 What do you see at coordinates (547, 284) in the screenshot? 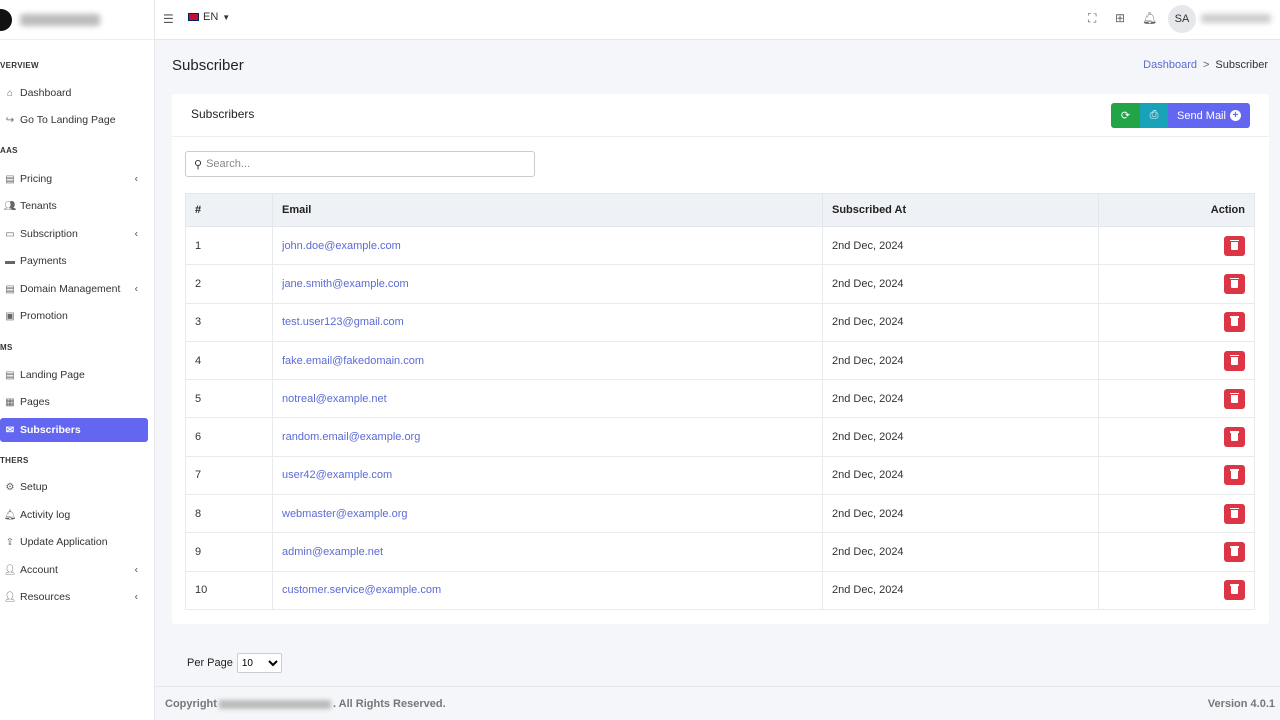
I see `subscriber-email: jane.smith@example.com` at bounding box center [547, 284].